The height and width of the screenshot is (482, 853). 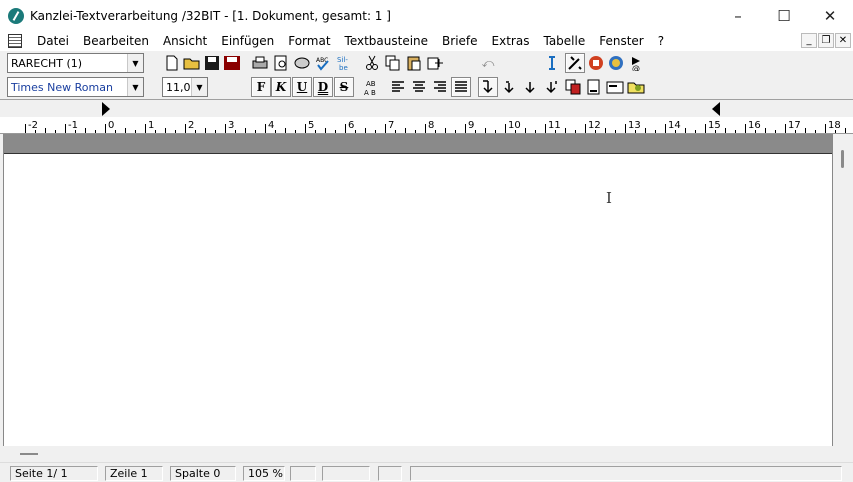 I want to click on insert-special-icon, so click(x=435, y=63).